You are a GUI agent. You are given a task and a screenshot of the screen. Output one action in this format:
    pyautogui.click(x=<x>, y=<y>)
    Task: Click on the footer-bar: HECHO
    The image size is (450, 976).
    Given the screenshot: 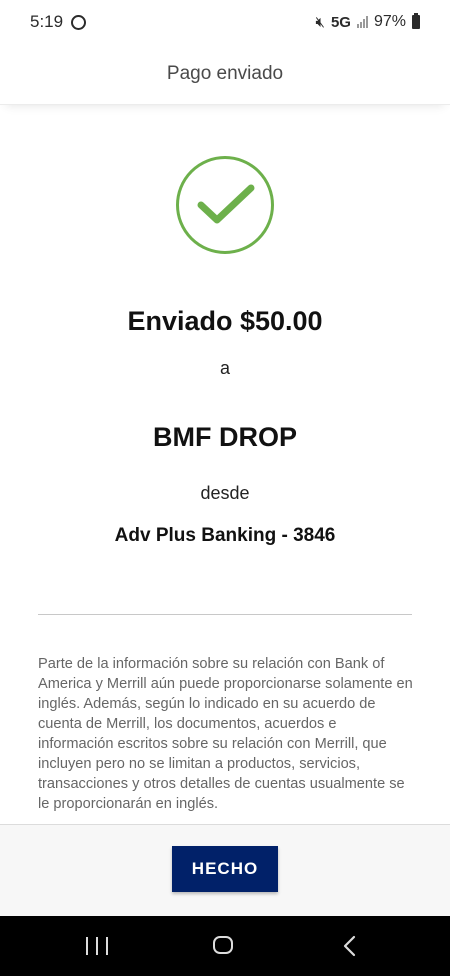 What is the action you would take?
    pyautogui.click(x=225, y=870)
    